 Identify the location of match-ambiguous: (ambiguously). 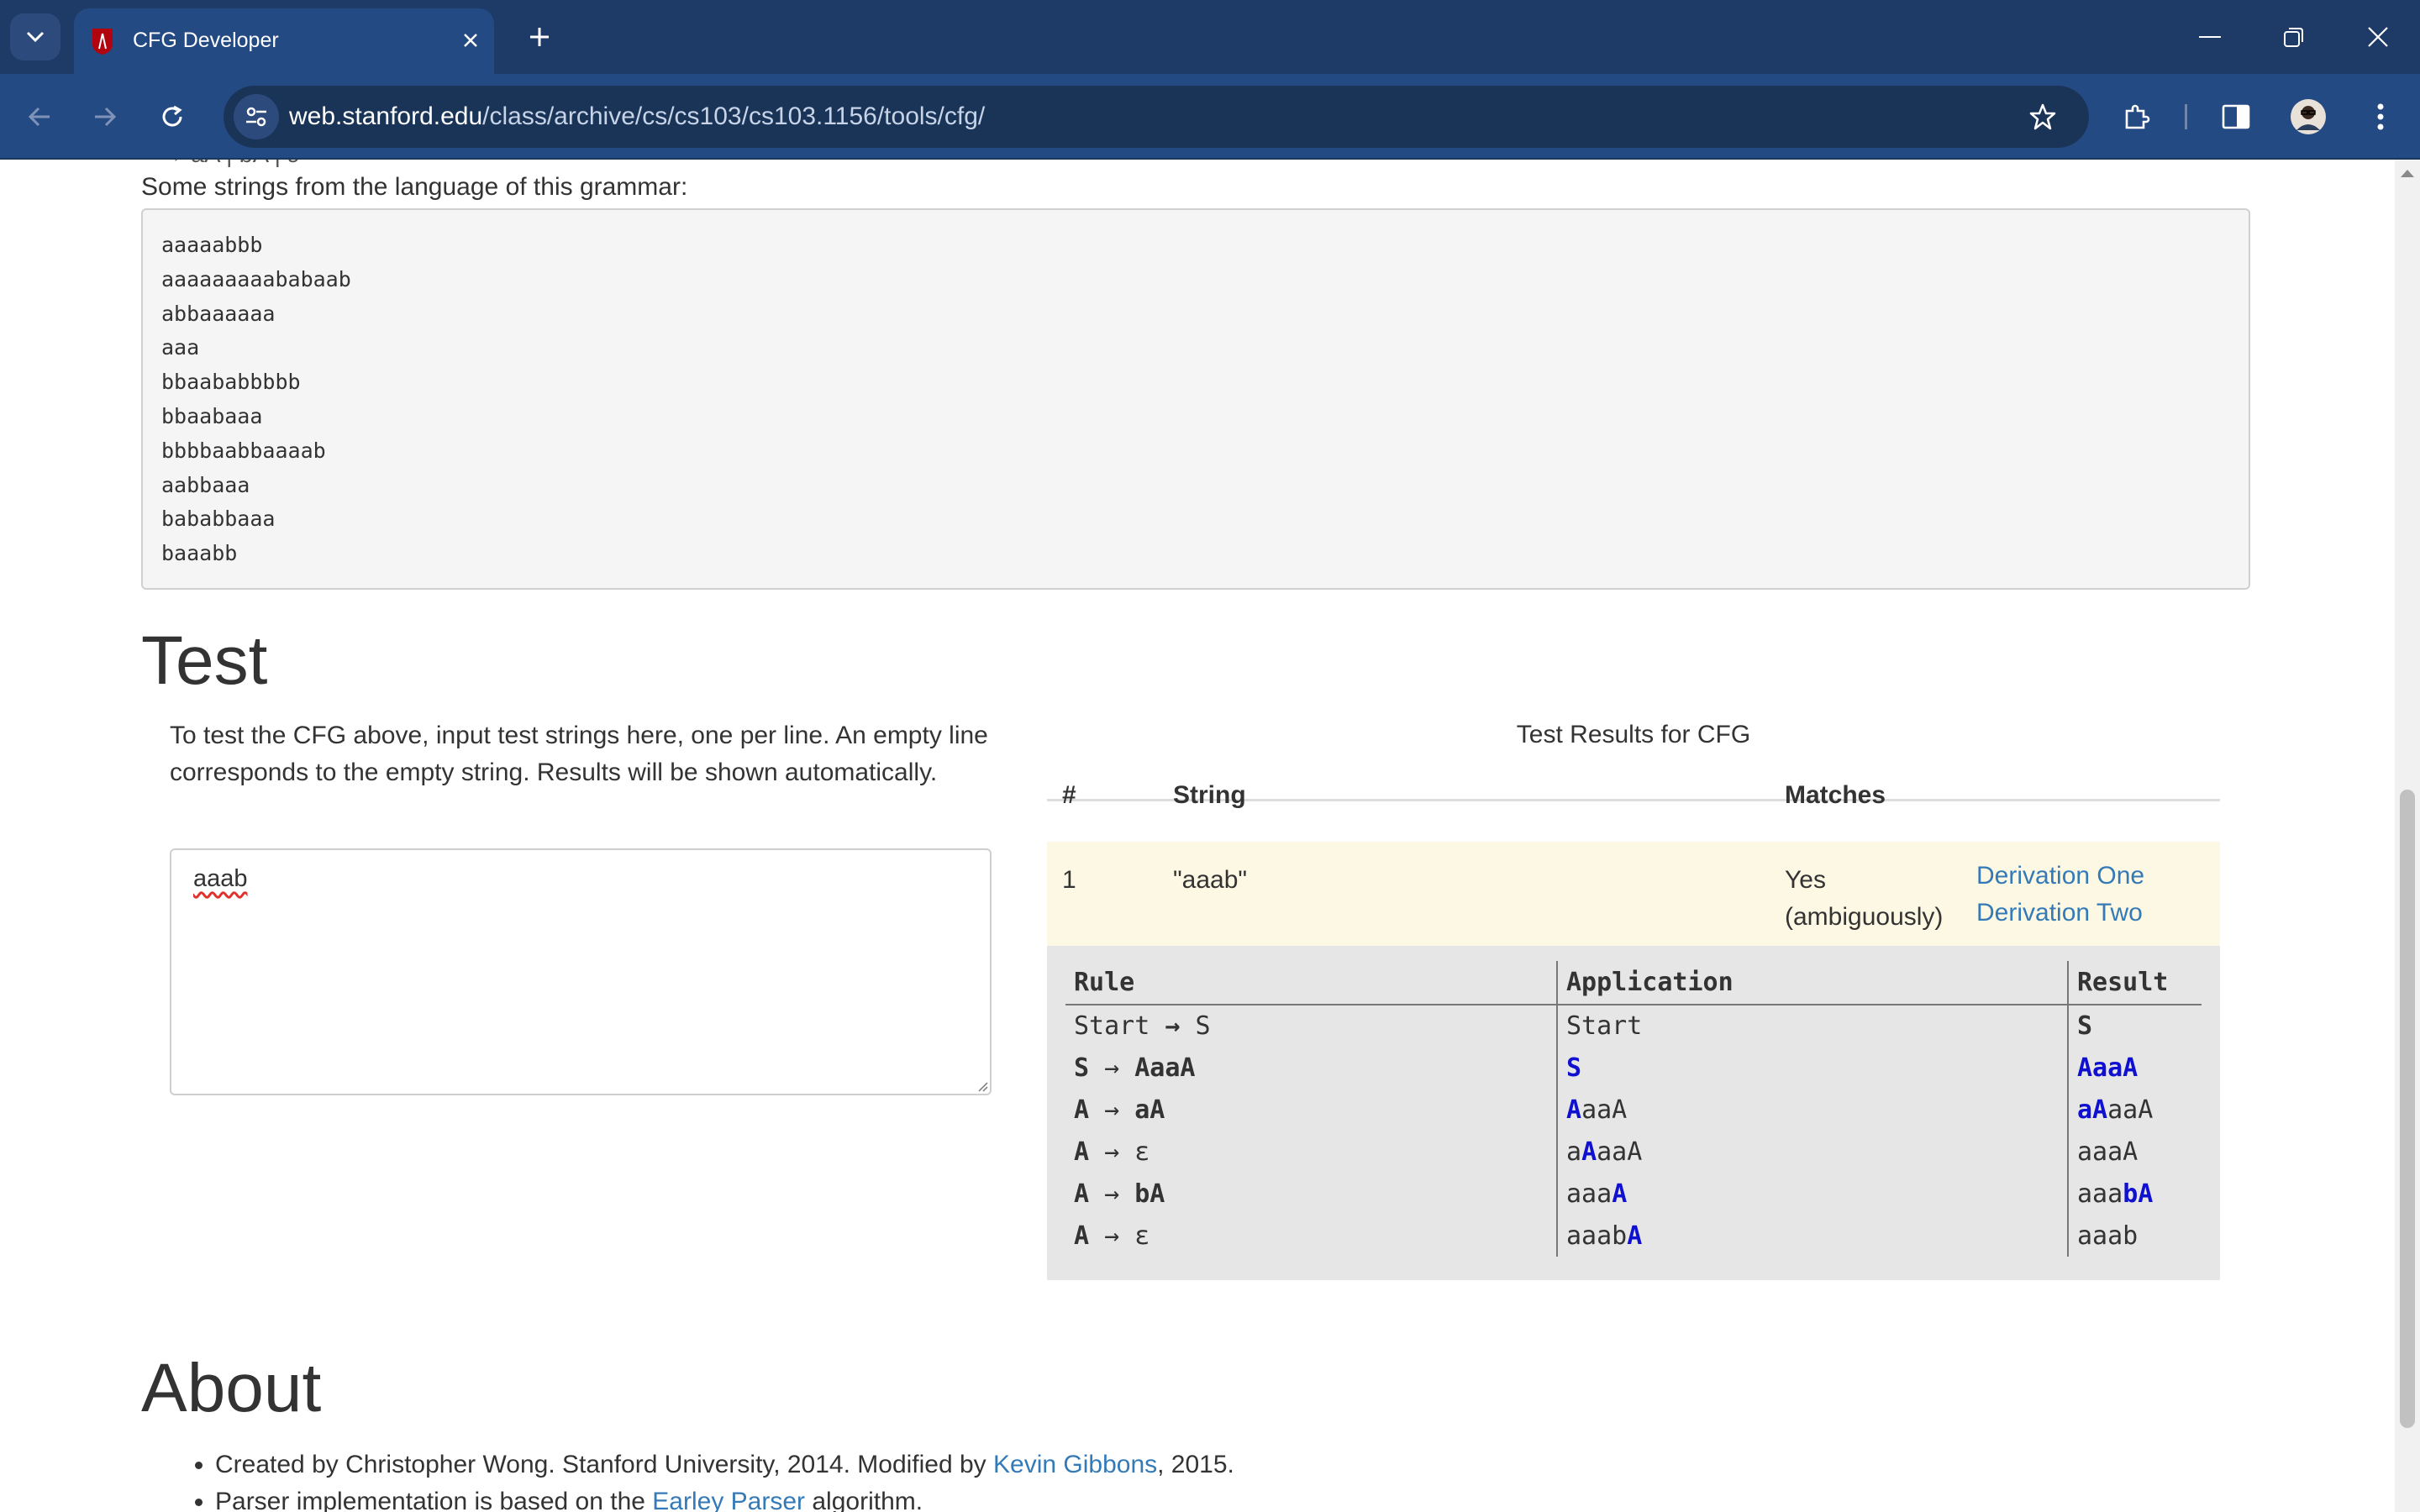
(1864, 917).